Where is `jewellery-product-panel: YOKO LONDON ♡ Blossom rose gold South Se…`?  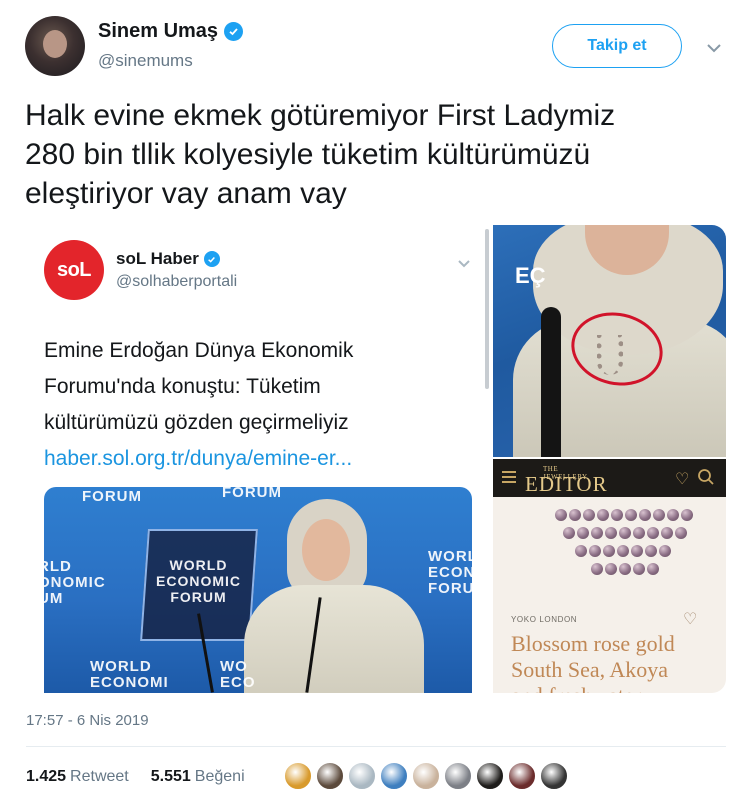 jewellery-product-panel: YOKO LONDON ♡ Blossom rose gold South Se… is located at coordinates (609, 595).